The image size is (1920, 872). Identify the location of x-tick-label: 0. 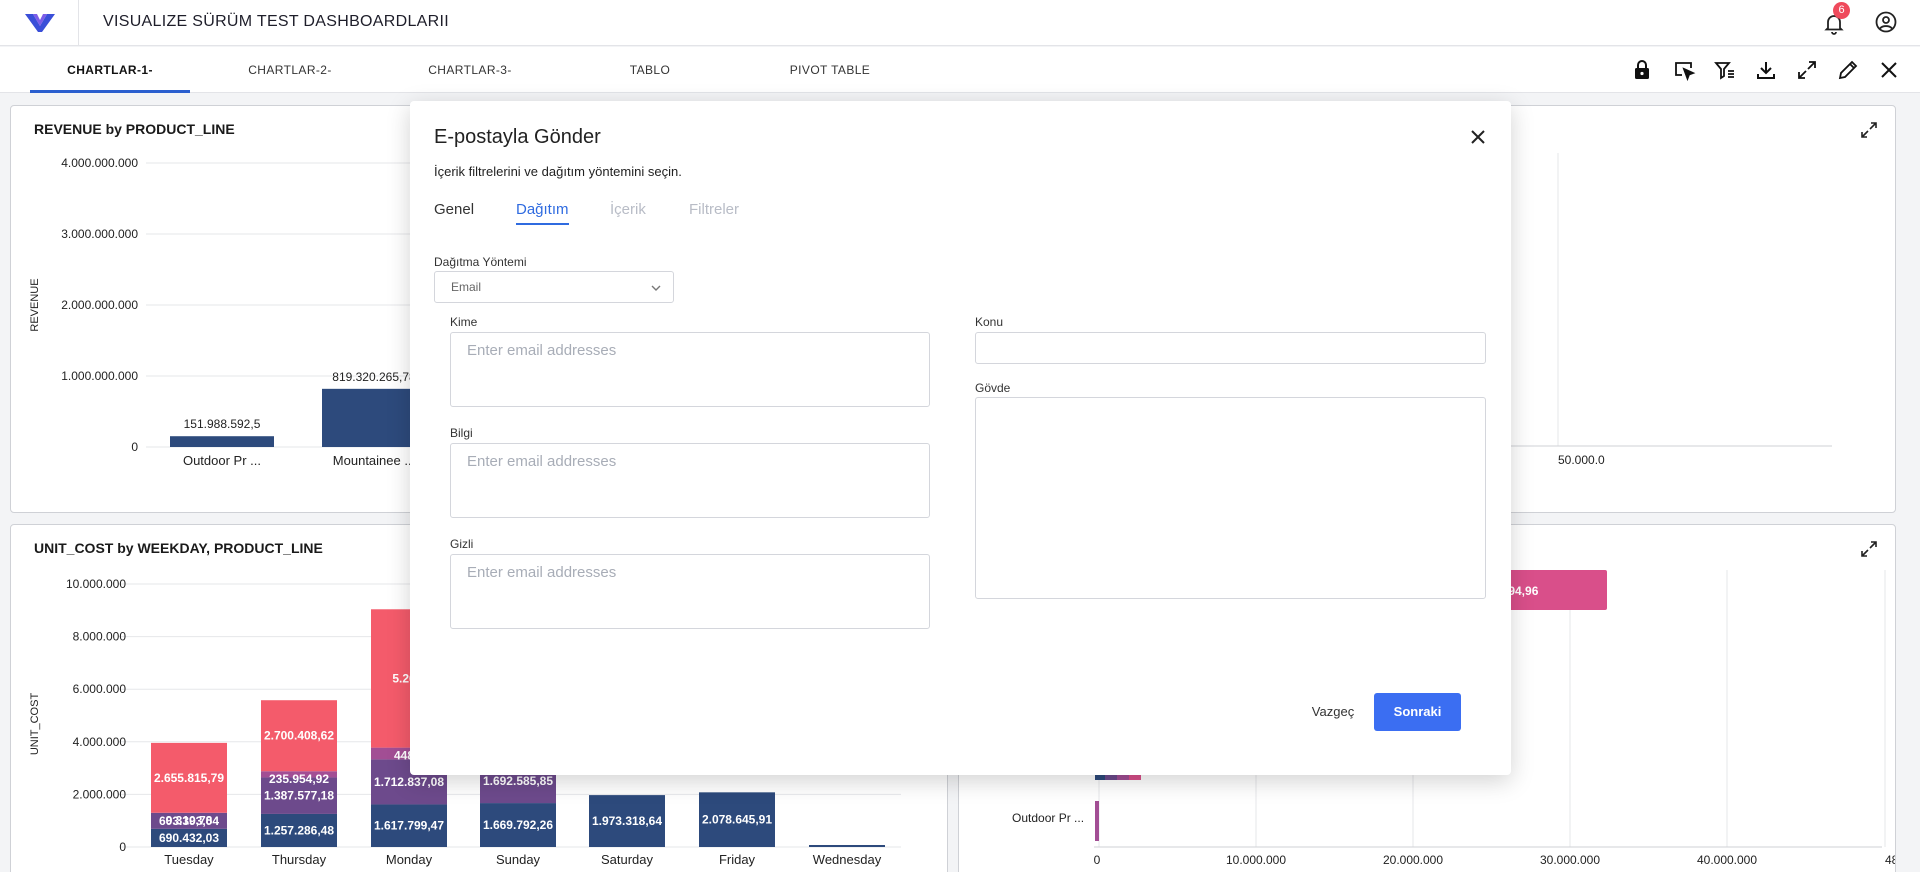
(1097, 860).